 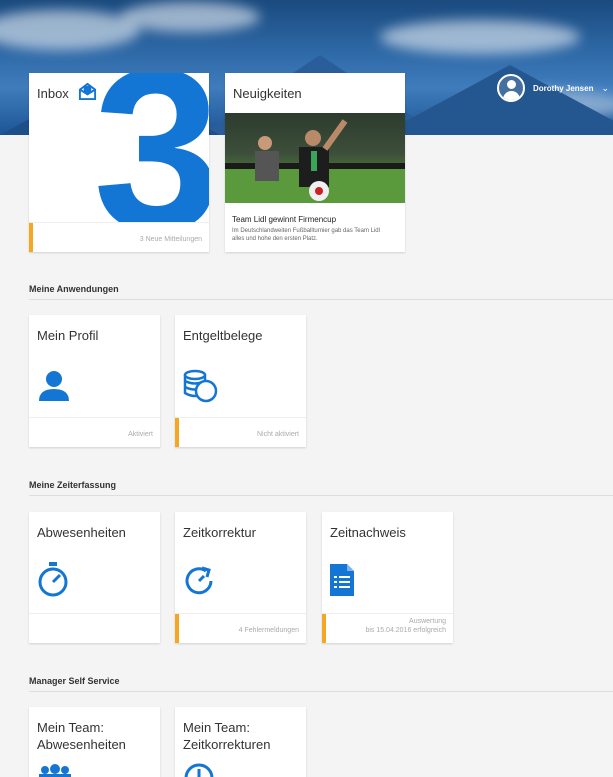 I want to click on news-title: Neuigkeiten, so click(x=267, y=93).